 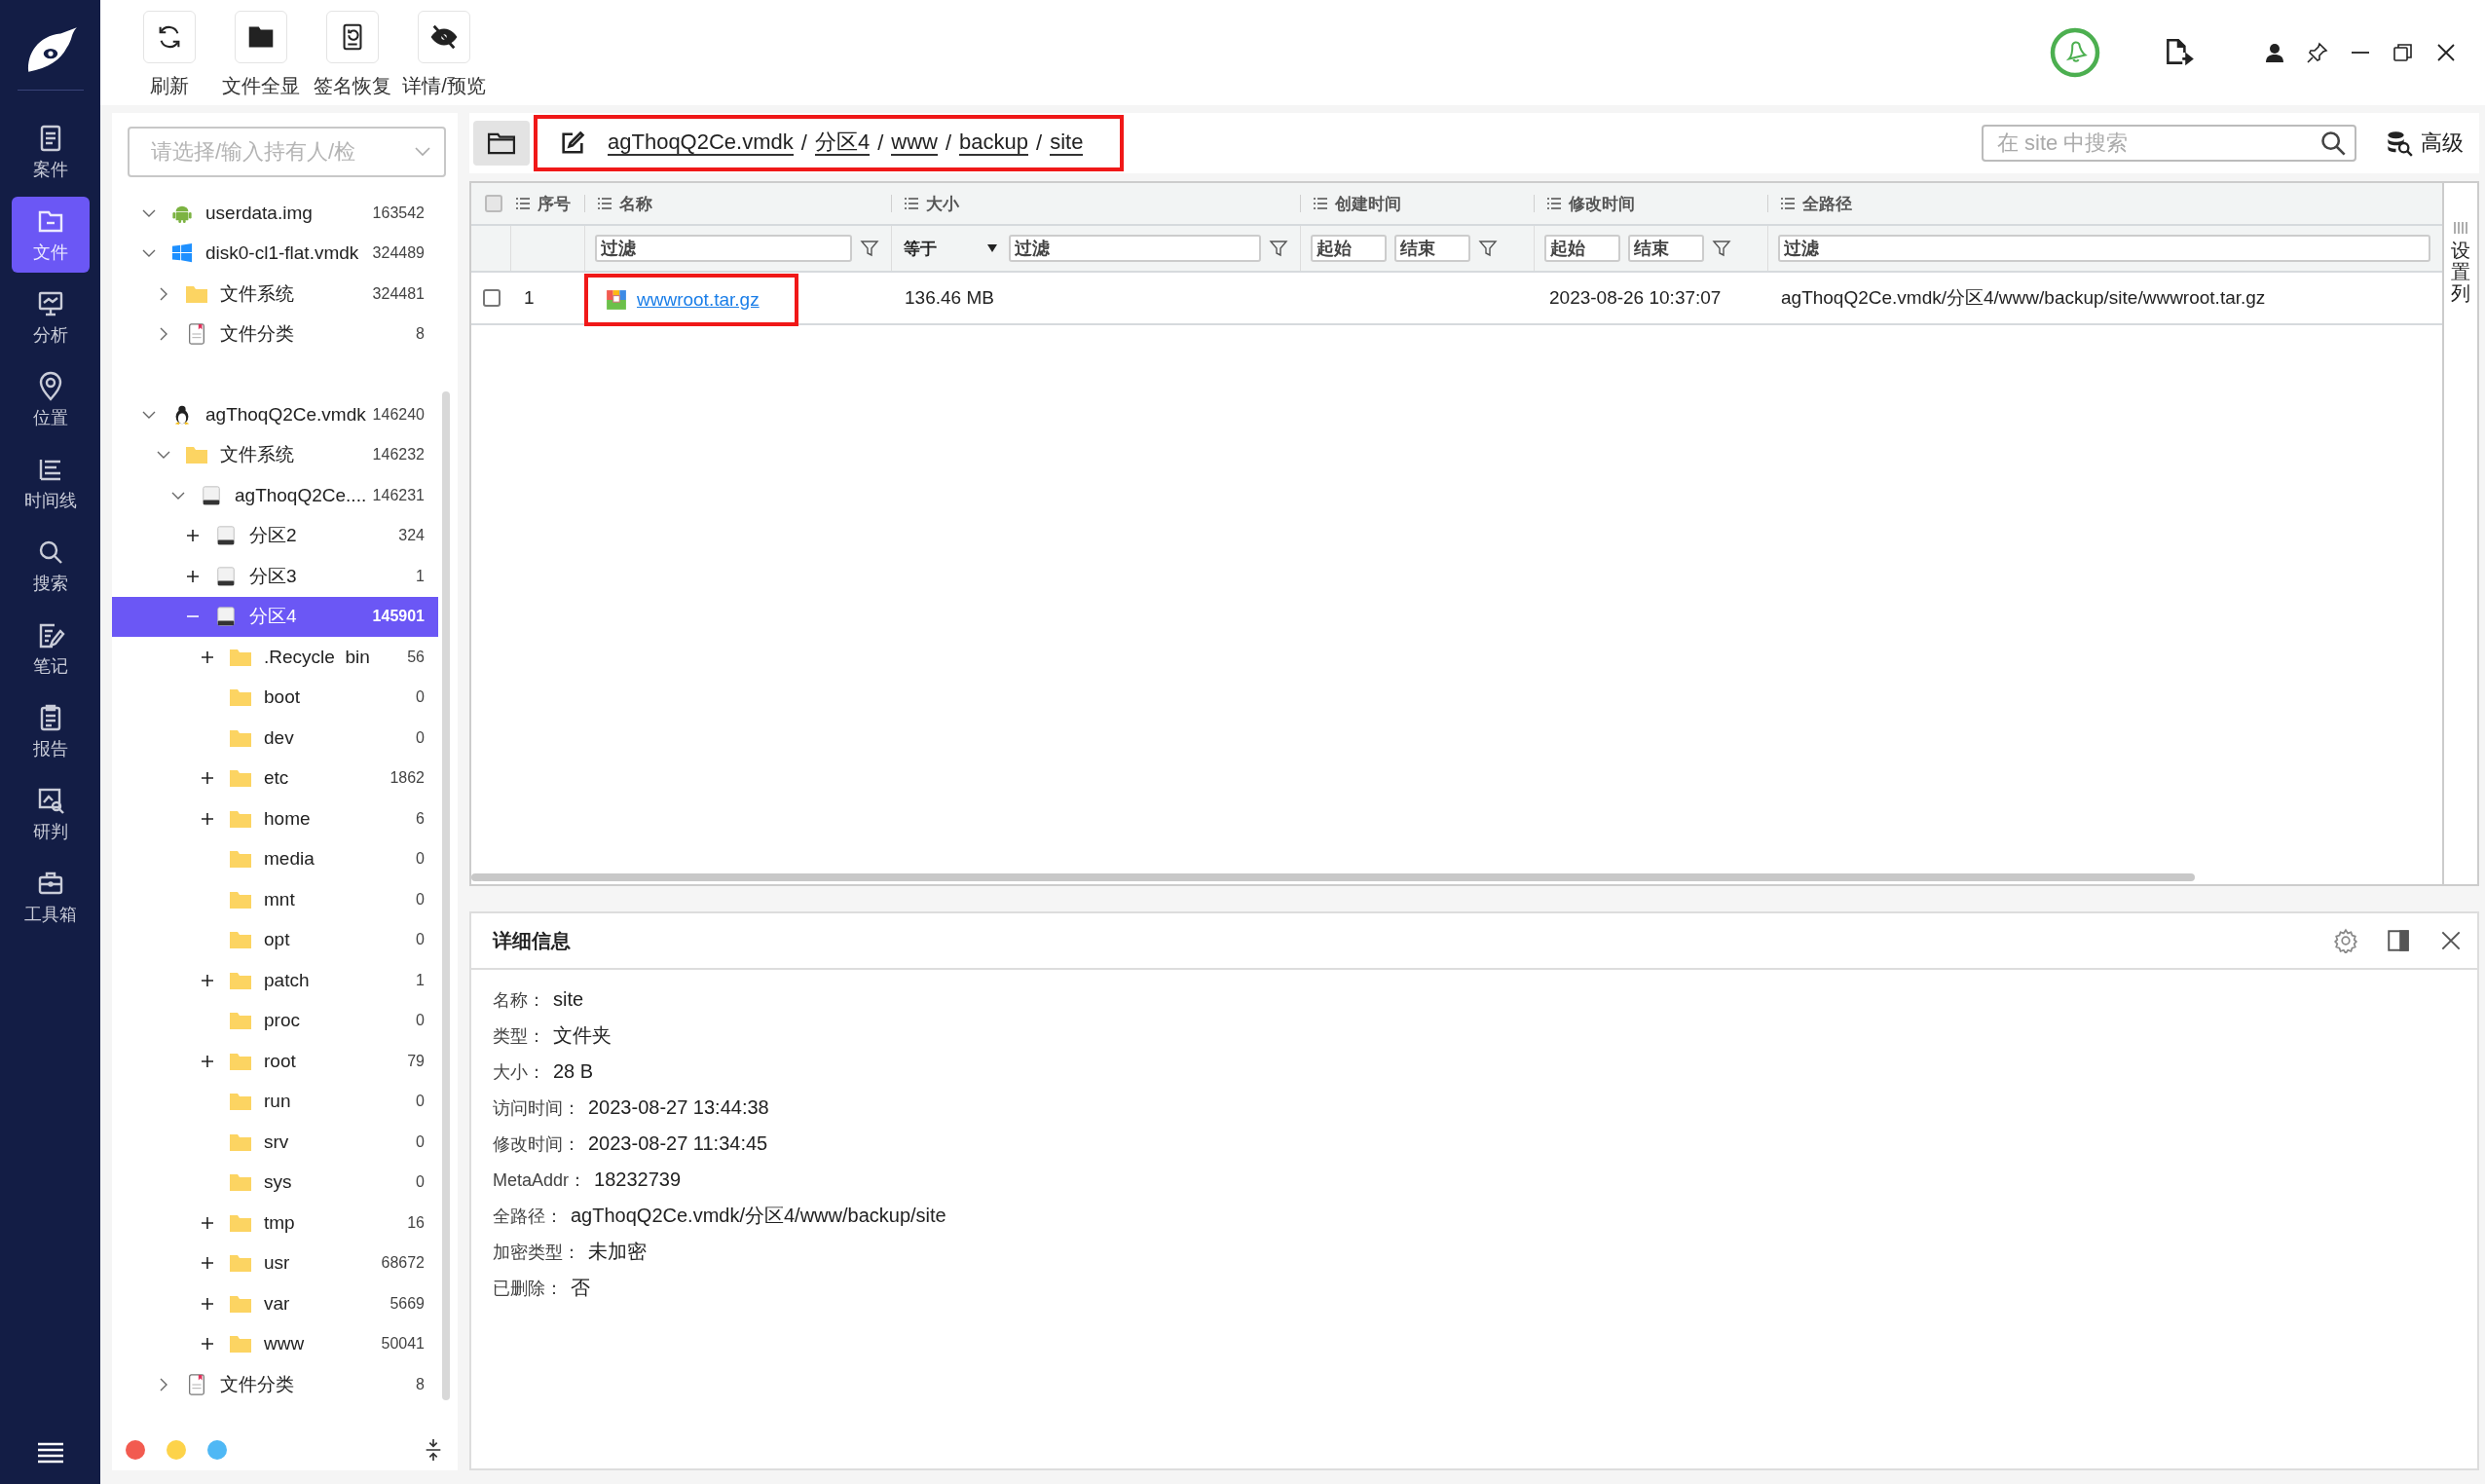 I want to click on operator-dropdown: 等于, so click(x=951, y=248).